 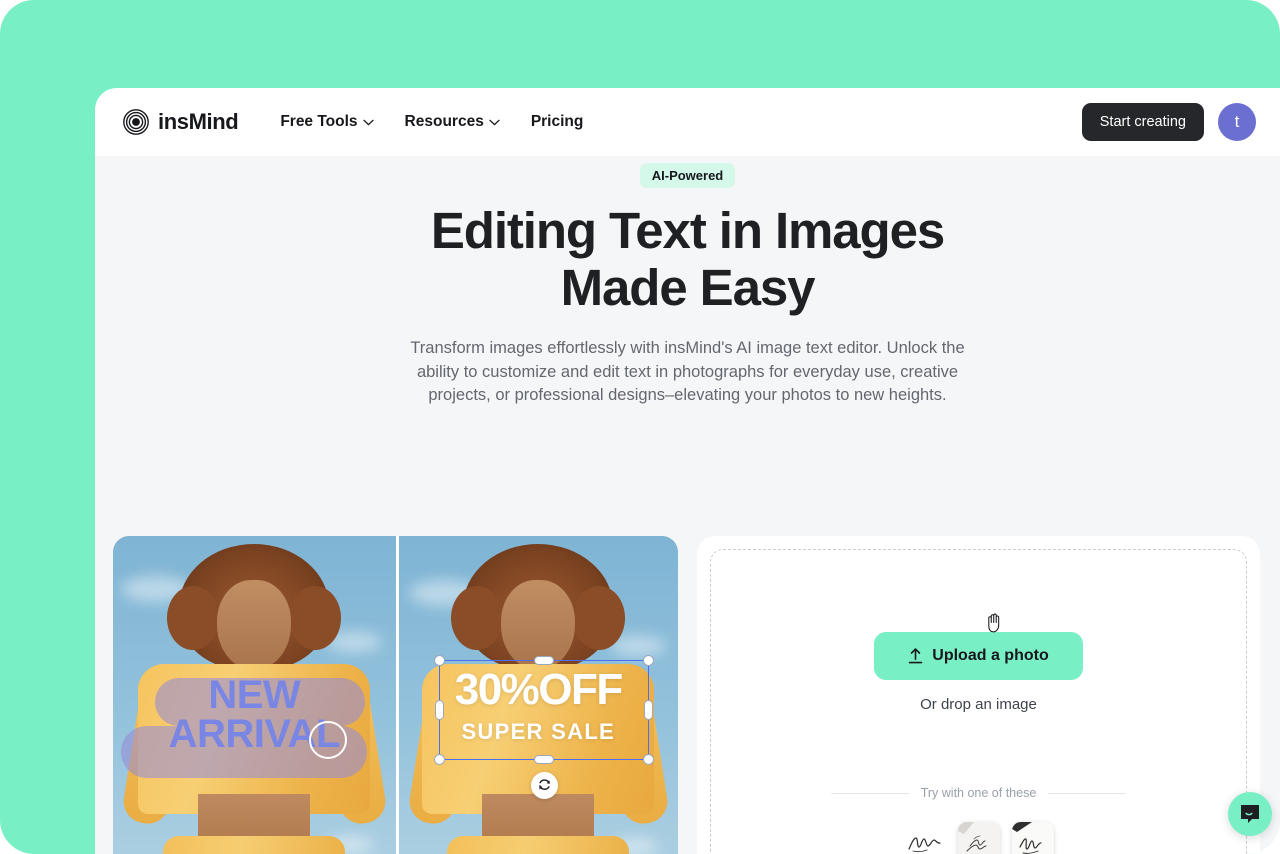 What do you see at coordinates (869, 793) in the screenshot?
I see `divider-line-left` at bounding box center [869, 793].